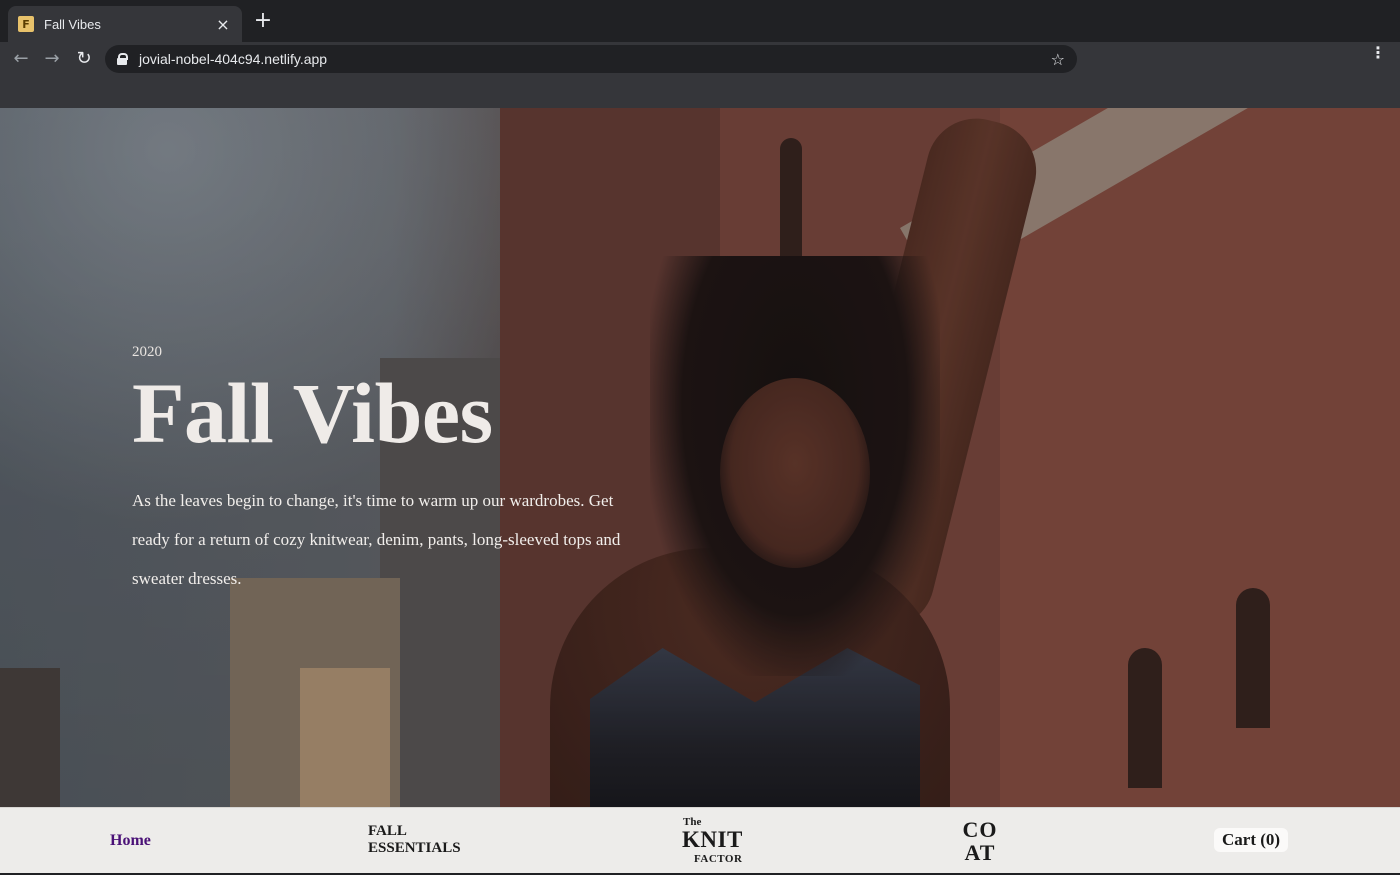 The width and height of the screenshot is (1400, 875). Describe the element at coordinates (223, 24) in the screenshot. I see `close-tab-icon: ×` at that location.